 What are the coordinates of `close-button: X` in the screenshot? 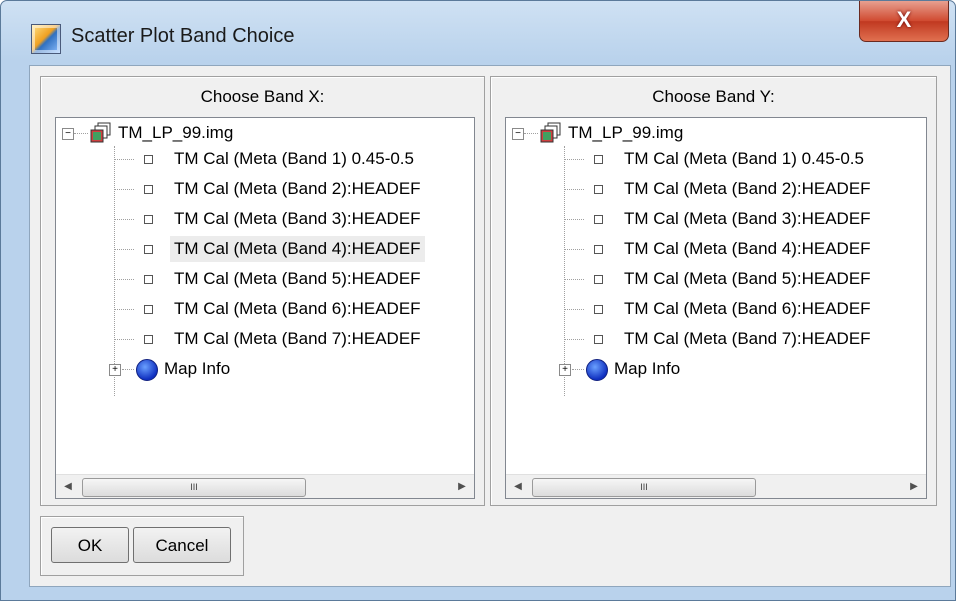 It's located at (904, 21).